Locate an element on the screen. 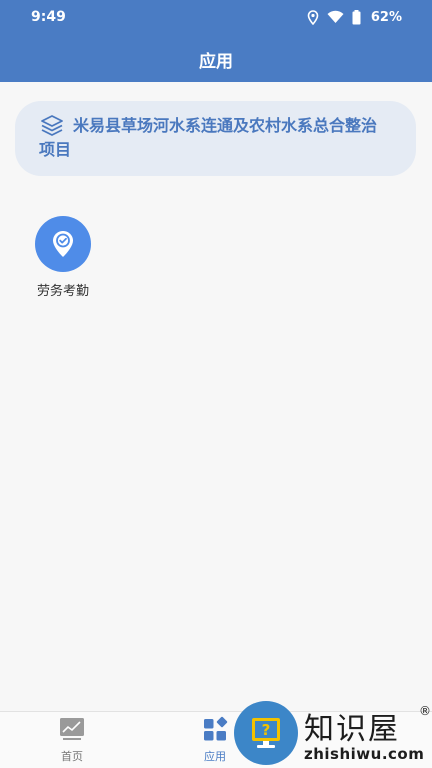 This screenshot has height=768, width=432. watermark-registered: ® is located at coordinates (425, 711).